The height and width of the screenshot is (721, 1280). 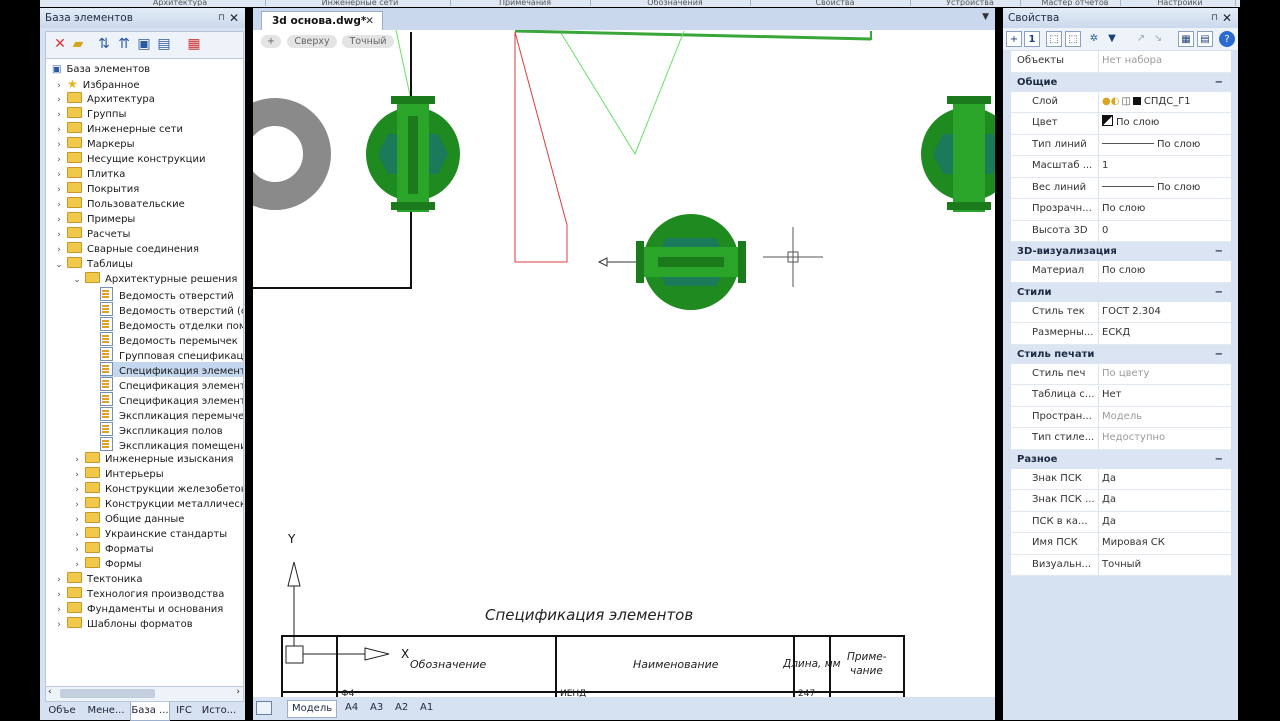 What do you see at coordinates (157, 490) in the screenshot?
I see `tree-item: › Конструкции железобетонны` at bounding box center [157, 490].